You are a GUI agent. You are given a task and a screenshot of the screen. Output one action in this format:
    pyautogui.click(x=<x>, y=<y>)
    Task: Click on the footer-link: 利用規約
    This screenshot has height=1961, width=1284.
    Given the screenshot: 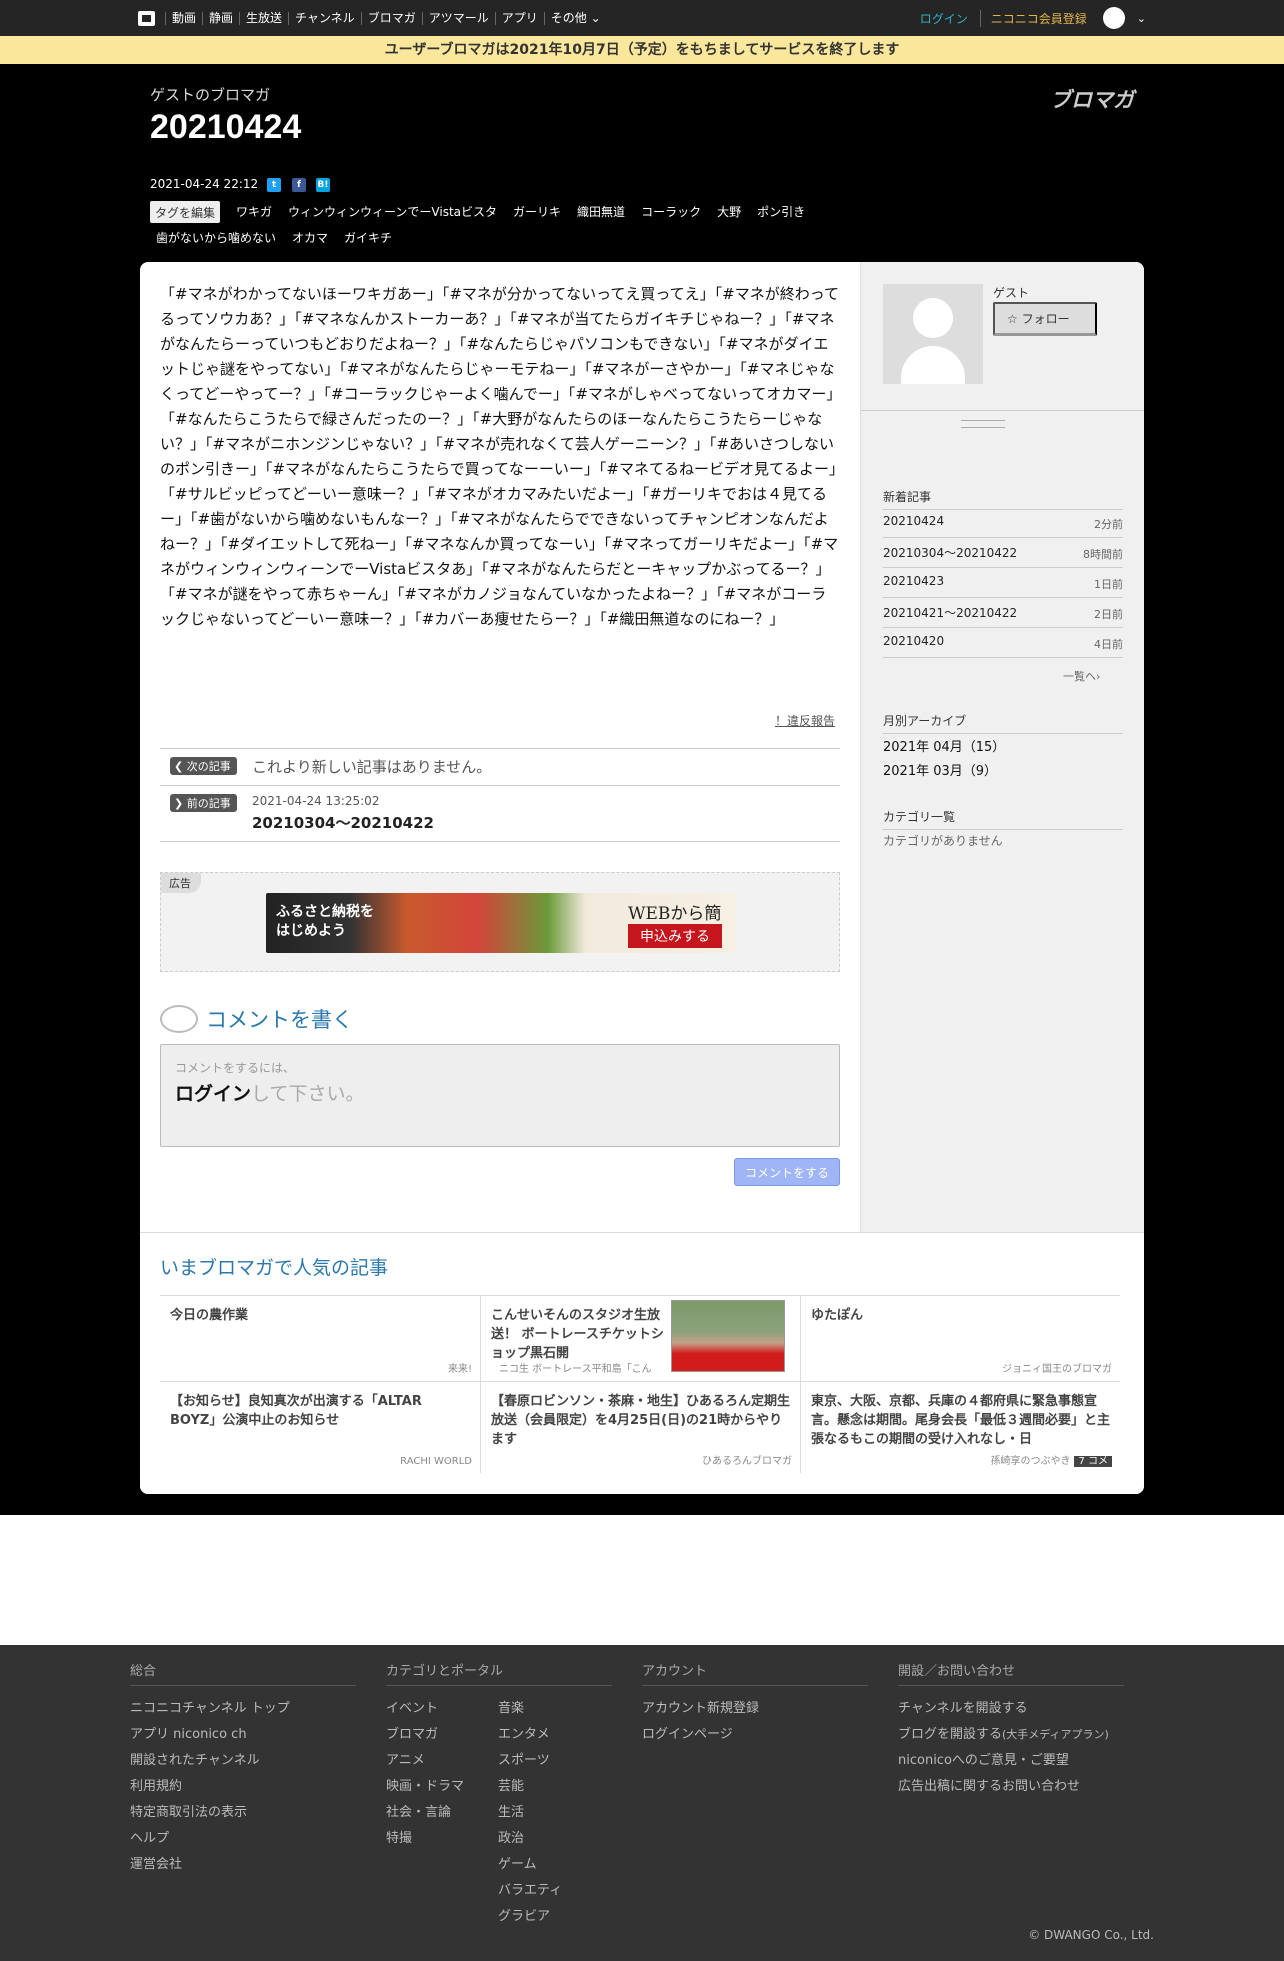 What is the action you would take?
    pyautogui.click(x=243, y=1787)
    